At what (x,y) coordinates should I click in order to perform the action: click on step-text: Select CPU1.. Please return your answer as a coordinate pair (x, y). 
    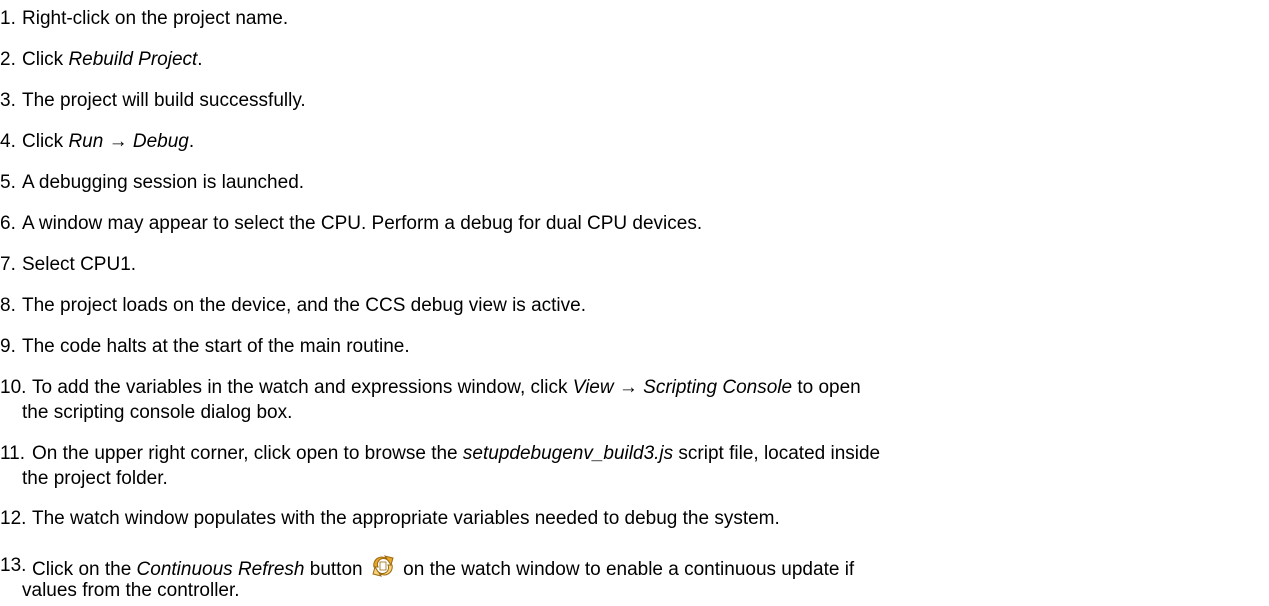
    Looking at the image, I should click on (79, 264).